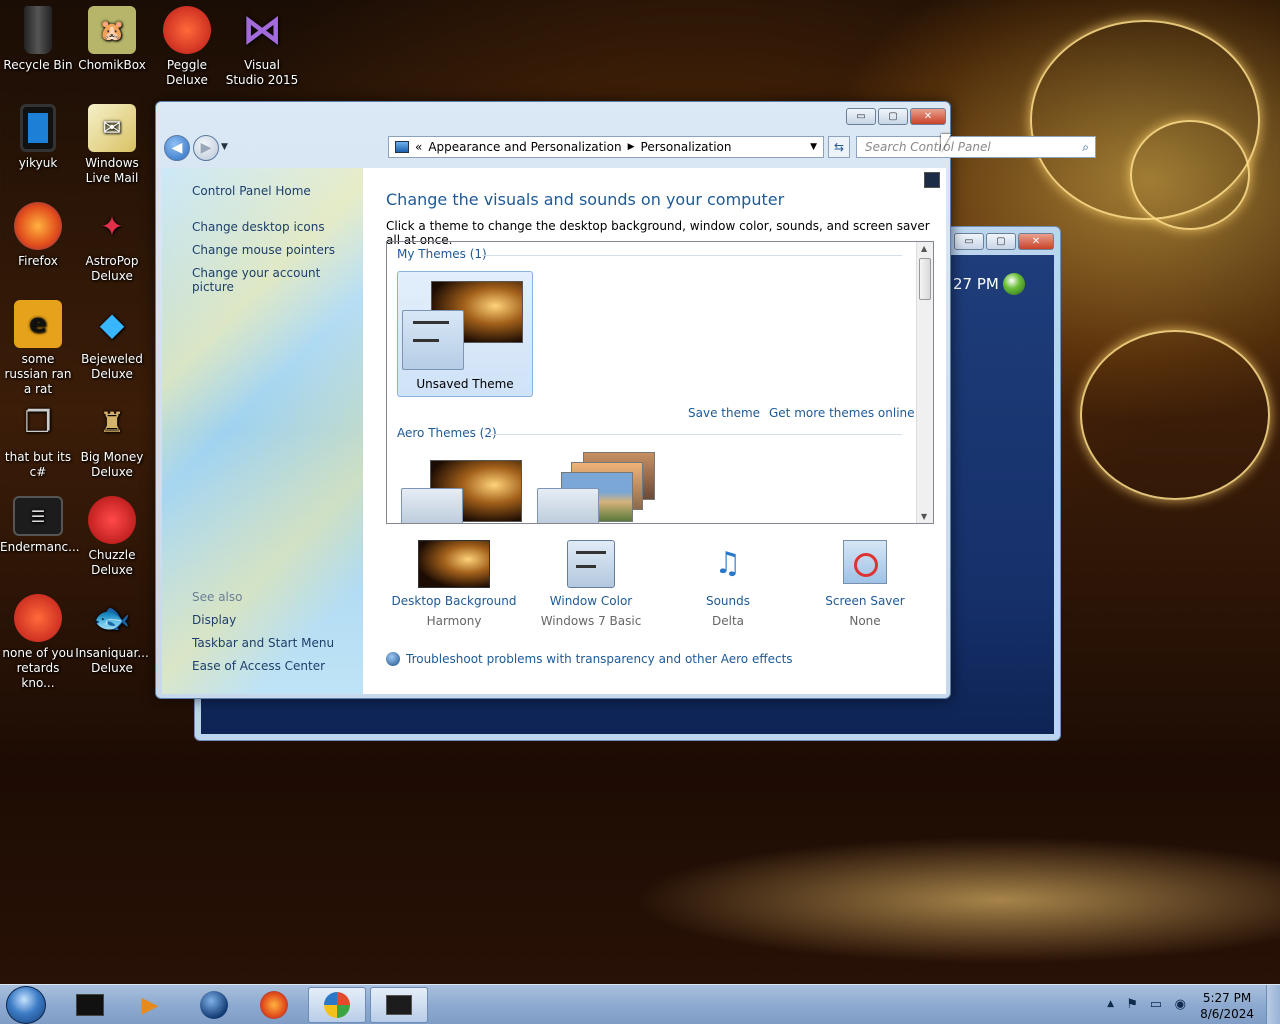 The width and height of the screenshot is (1280, 1024). What do you see at coordinates (1085, 147) in the screenshot?
I see `search-icon: ⌕` at bounding box center [1085, 147].